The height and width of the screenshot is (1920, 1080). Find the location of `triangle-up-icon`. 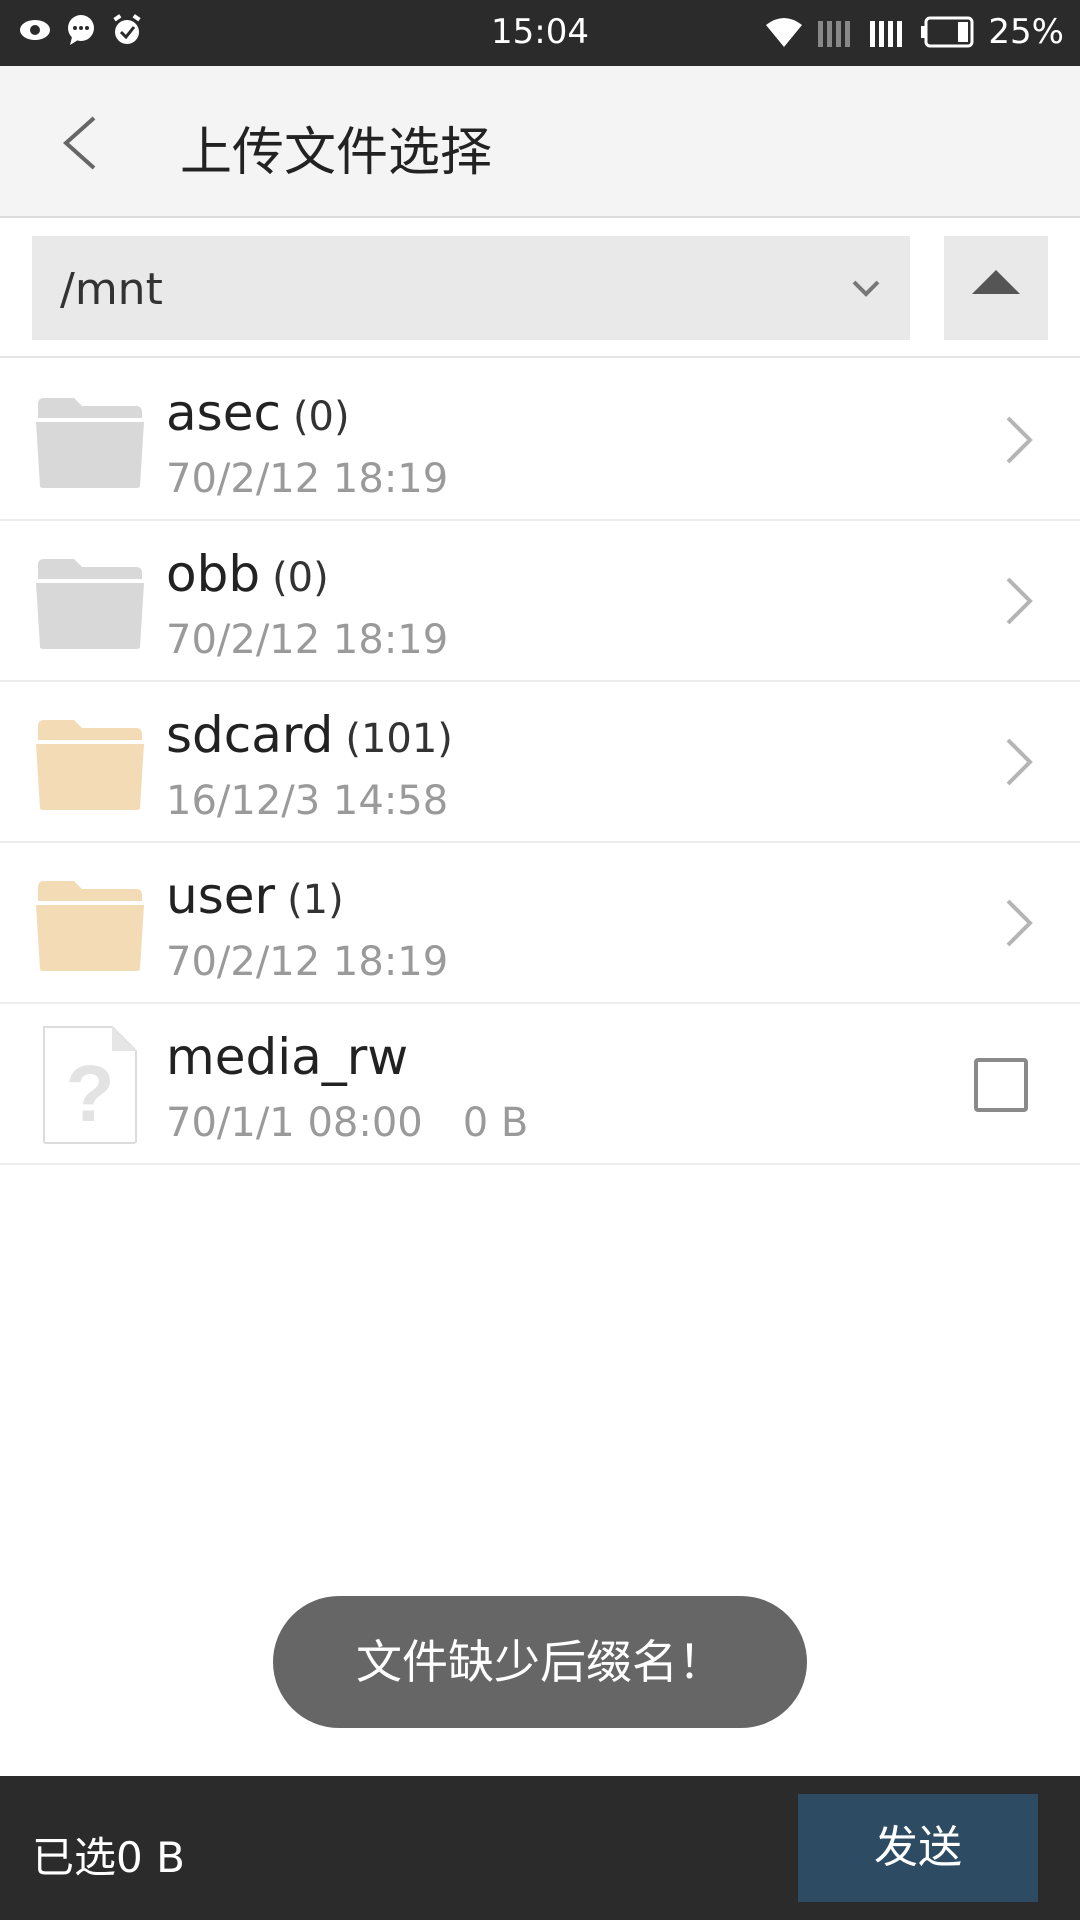

triangle-up-icon is located at coordinates (996, 282).